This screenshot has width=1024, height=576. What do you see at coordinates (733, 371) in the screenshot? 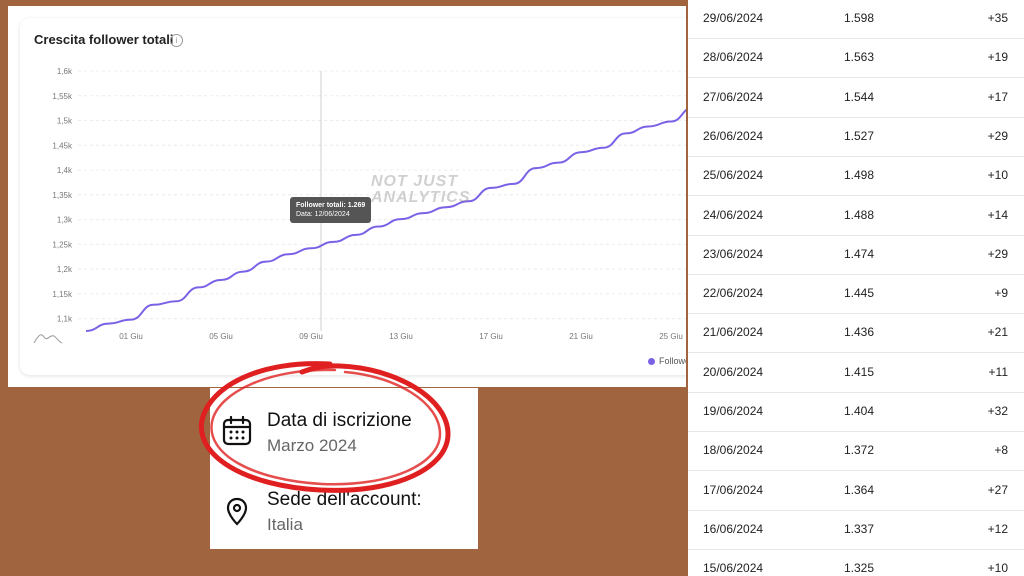
I see `row-date: 20/06/2024` at bounding box center [733, 371].